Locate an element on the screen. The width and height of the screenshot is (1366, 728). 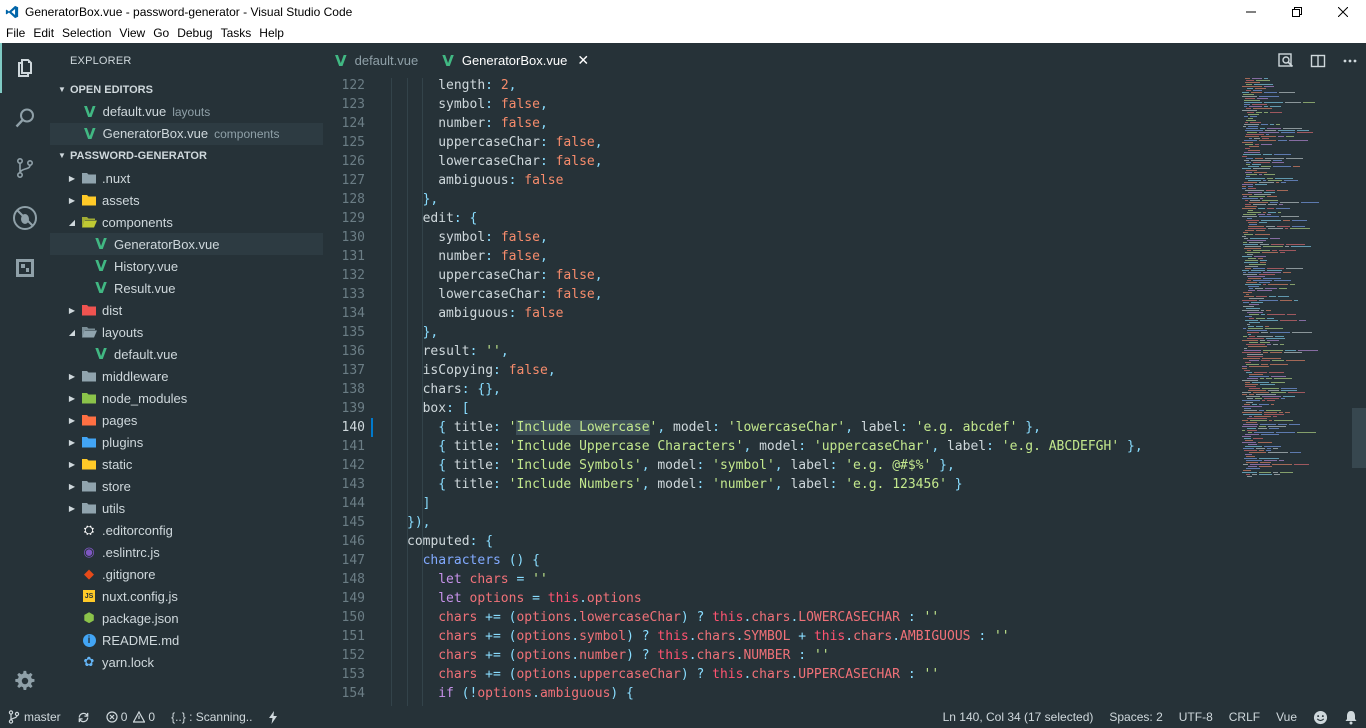
encoding: UTF-8 is located at coordinates (1196, 717).